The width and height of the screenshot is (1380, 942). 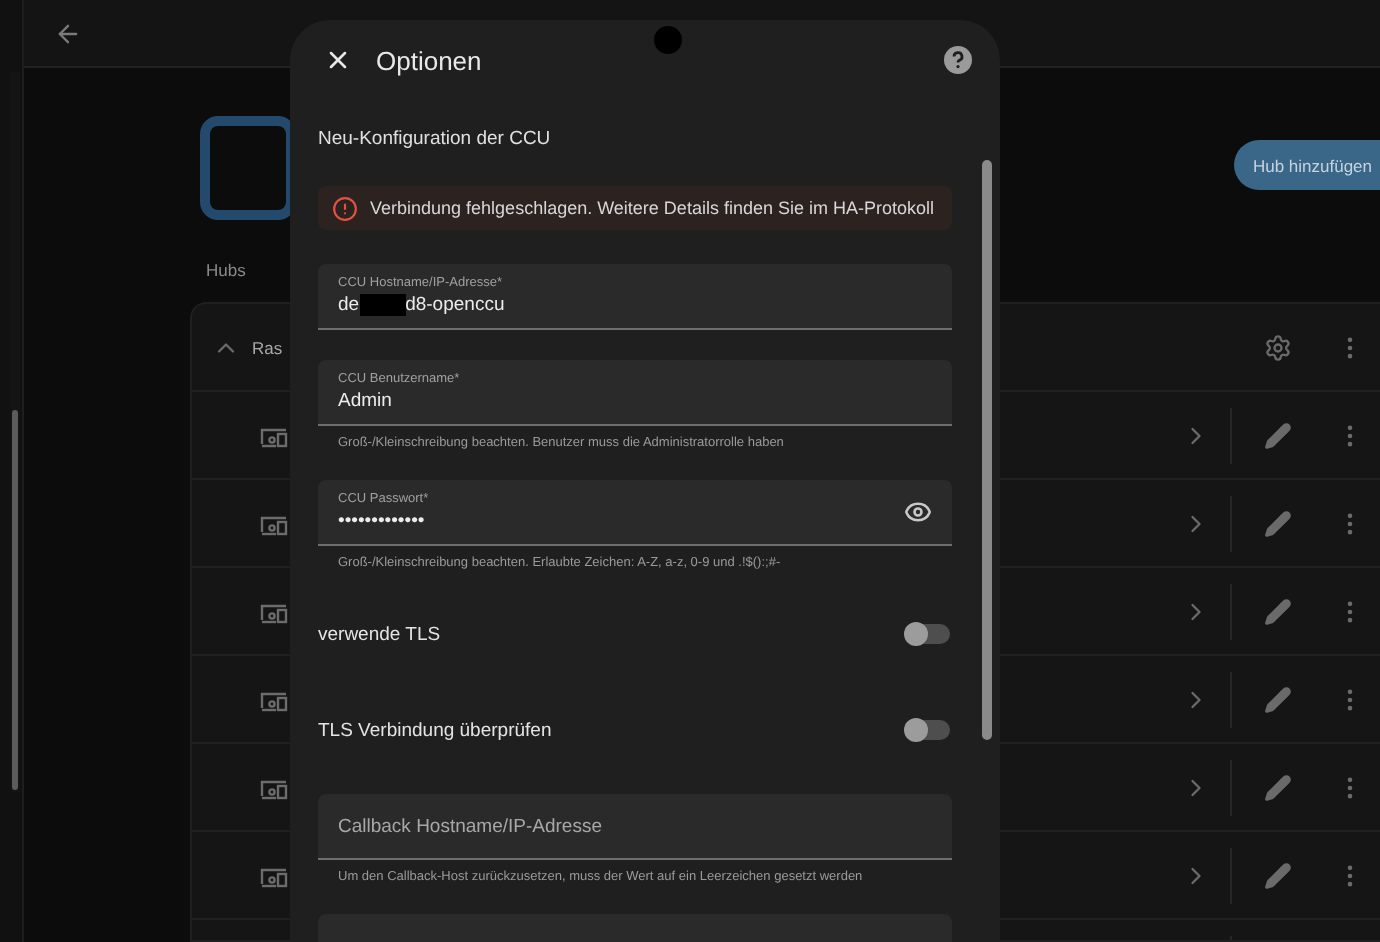 I want to click on input-field: Callback Hostname/IP-Adresse, so click(x=635, y=827).